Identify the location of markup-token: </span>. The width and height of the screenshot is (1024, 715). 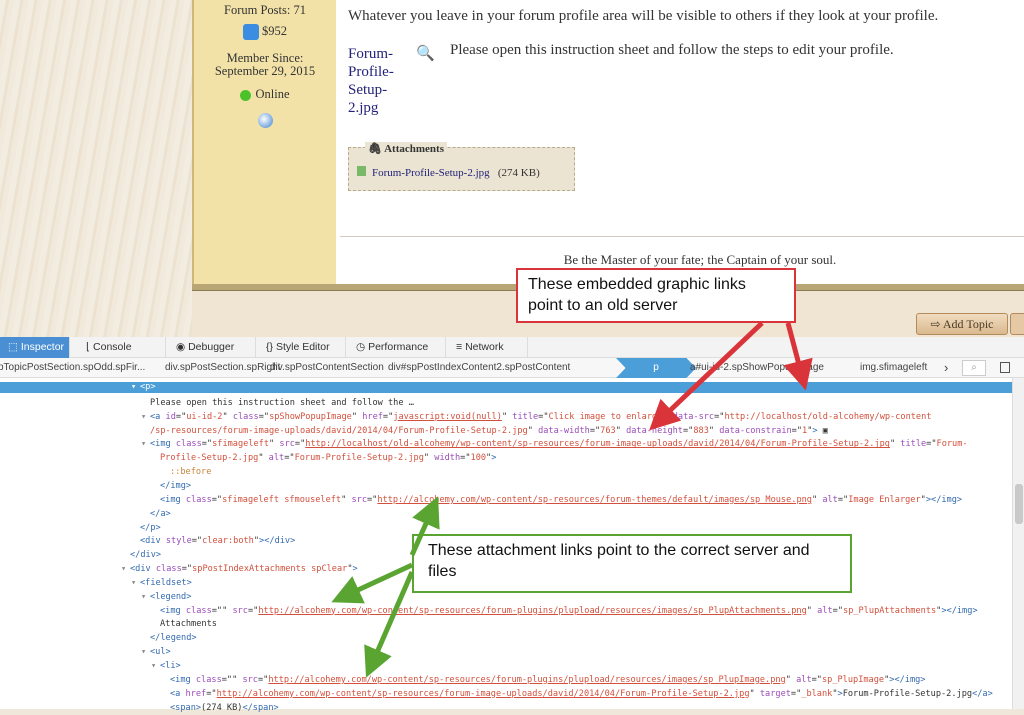
(260, 707).